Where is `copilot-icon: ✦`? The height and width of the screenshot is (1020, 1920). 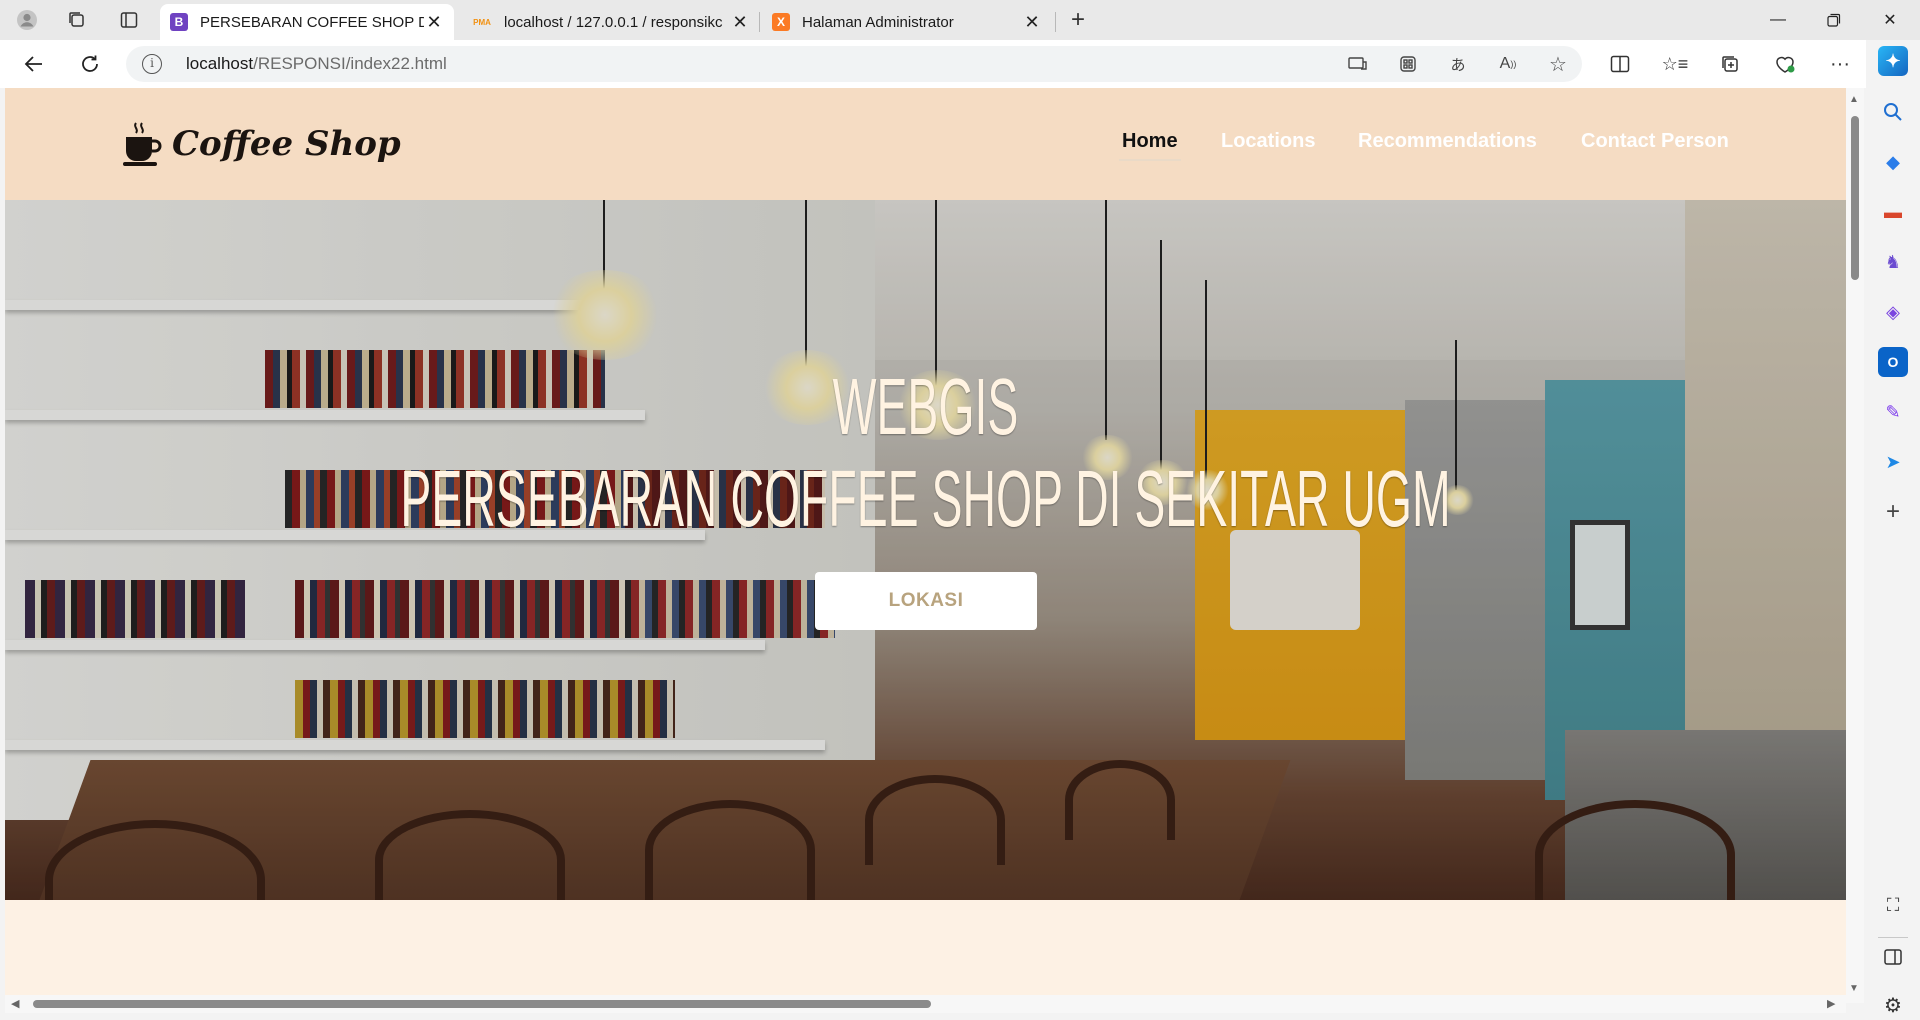 copilot-icon: ✦ is located at coordinates (1893, 61).